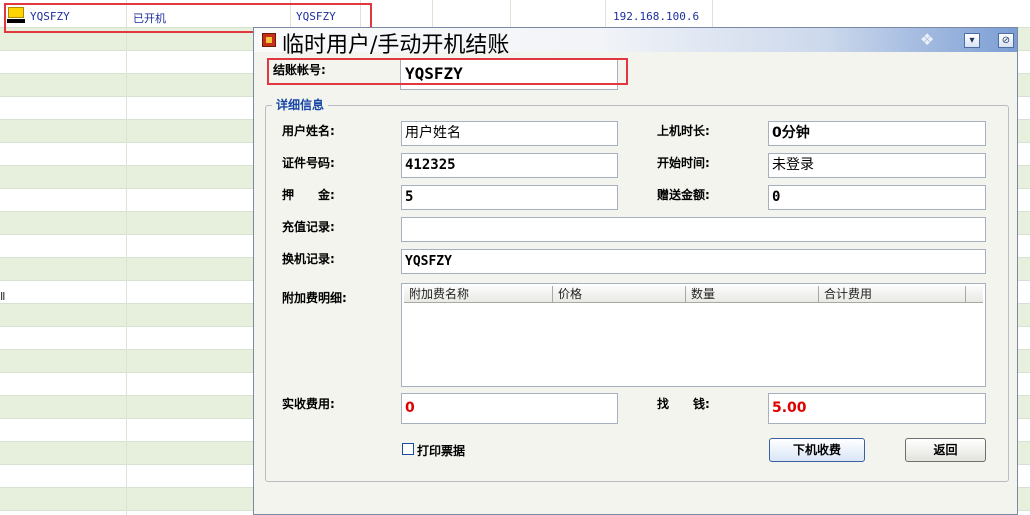 The image size is (1030, 515). What do you see at coordinates (683, 404) in the screenshot?
I see `change-label: 找 钱:` at bounding box center [683, 404].